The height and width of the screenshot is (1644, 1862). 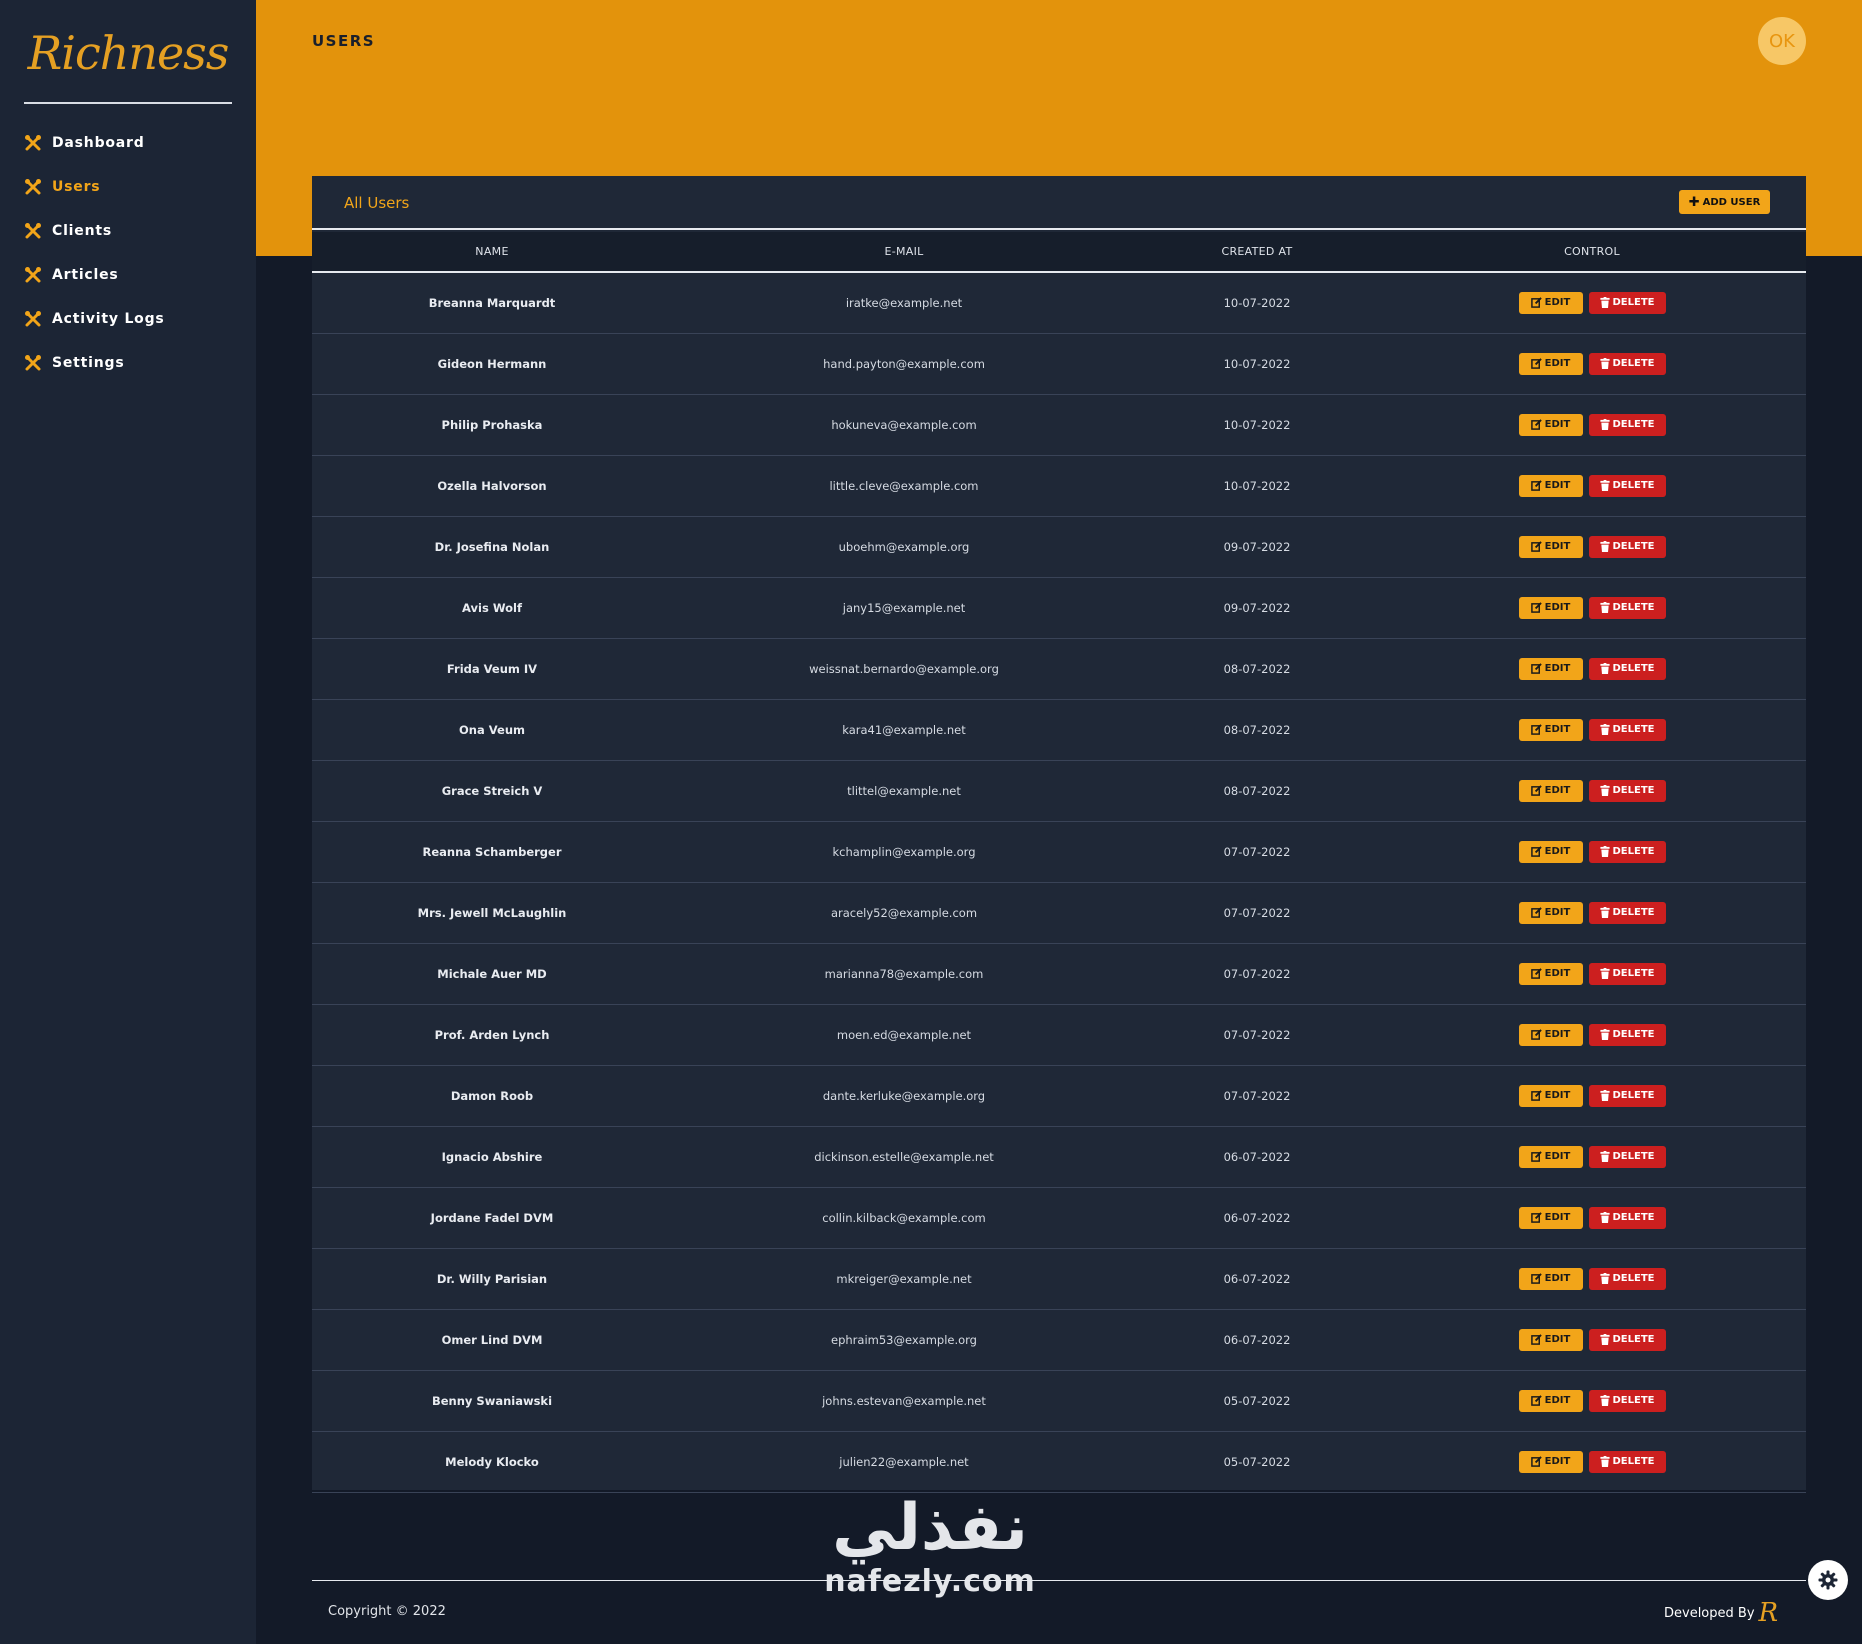 I want to click on user-name: Jordane Fadel DVM, so click(x=492, y=1217).